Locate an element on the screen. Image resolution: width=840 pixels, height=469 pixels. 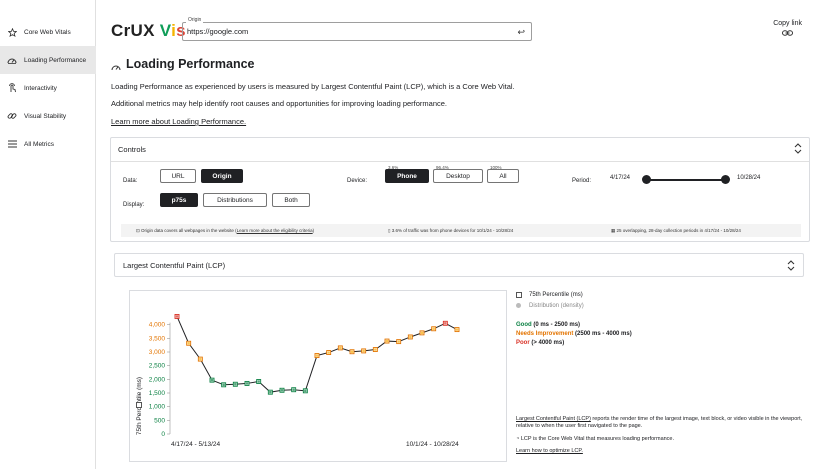
y-tick-label: 2,500 is located at coordinates (157, 366).